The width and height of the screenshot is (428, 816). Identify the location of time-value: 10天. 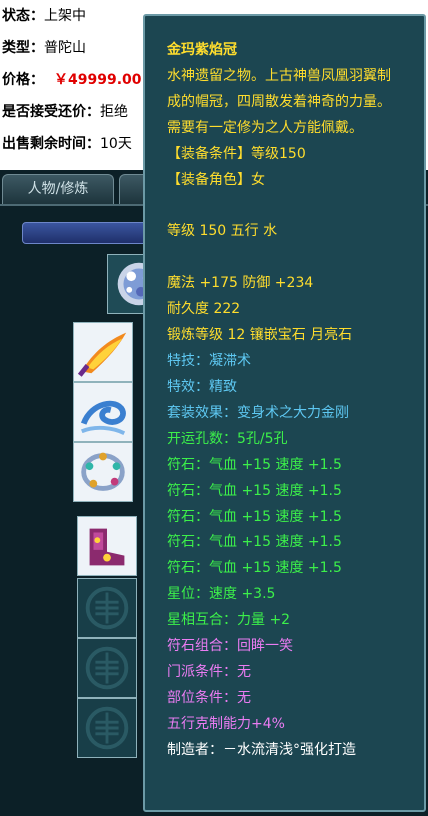
(116, 144).